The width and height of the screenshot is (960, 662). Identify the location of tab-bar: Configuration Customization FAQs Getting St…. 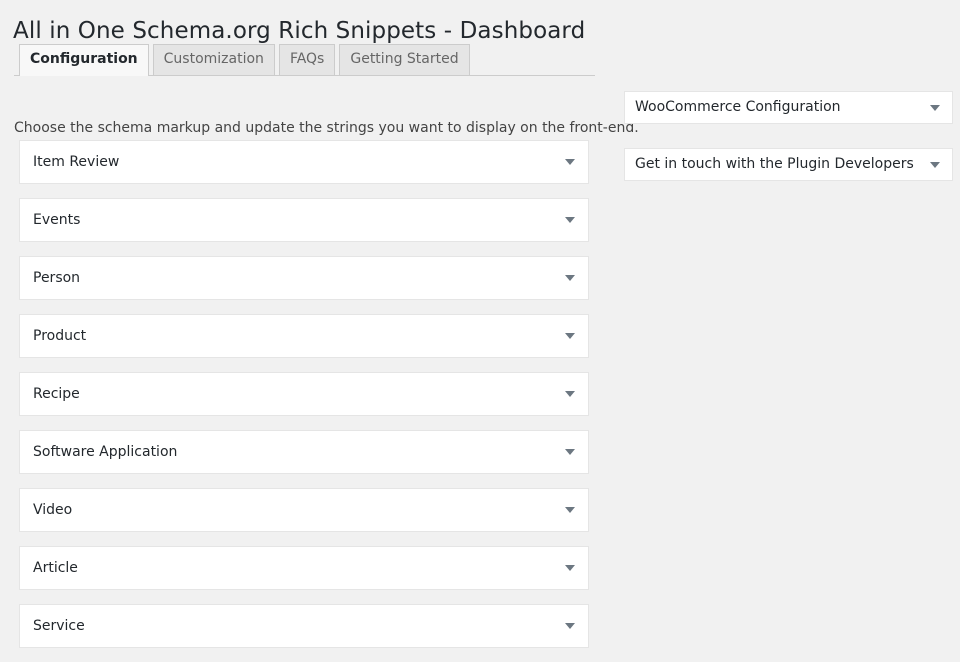
(304, 60).